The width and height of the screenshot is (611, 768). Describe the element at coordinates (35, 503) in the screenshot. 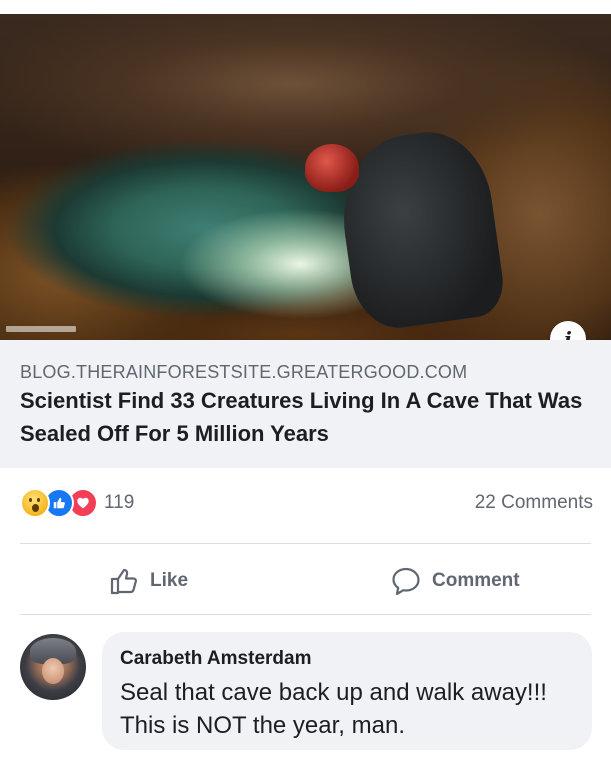

I see `wow-reaction-icon` at that location.